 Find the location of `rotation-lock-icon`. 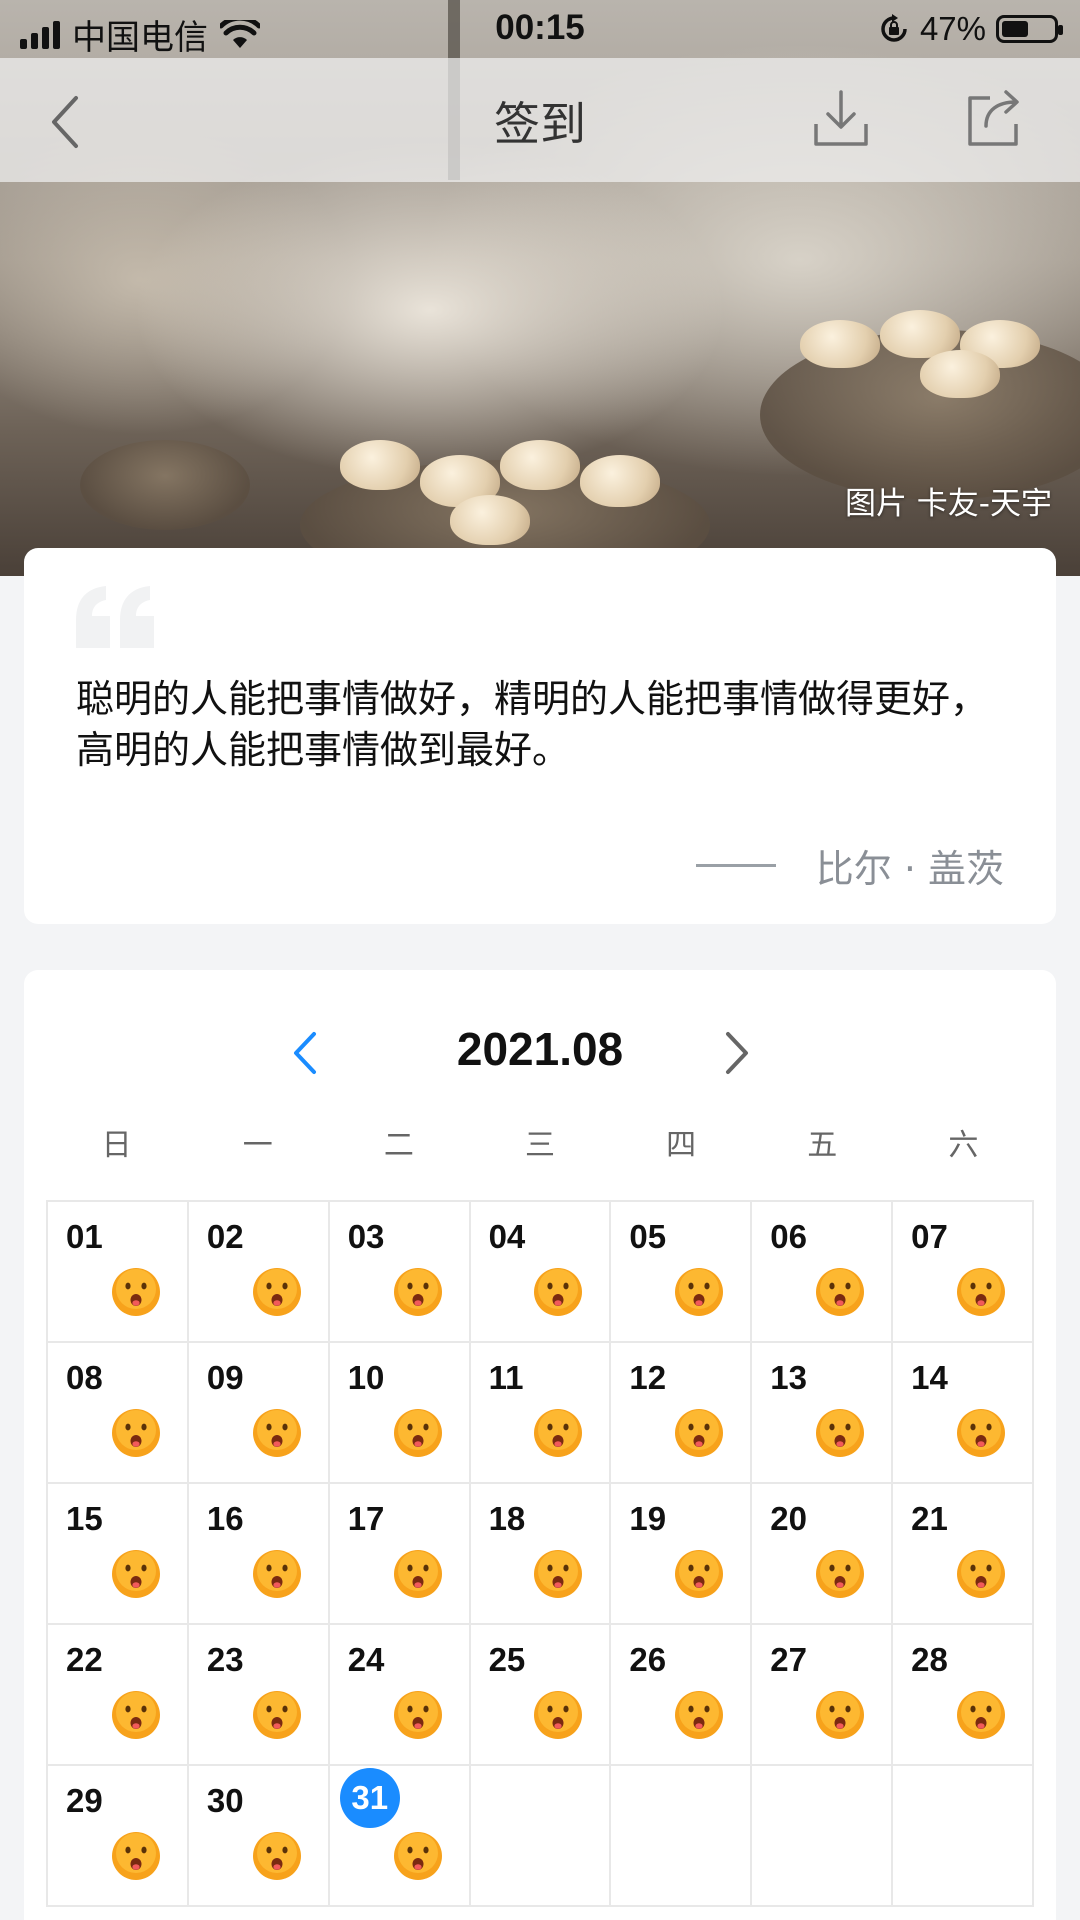

rotation-lock-icon is located at coordinates (894, 28).